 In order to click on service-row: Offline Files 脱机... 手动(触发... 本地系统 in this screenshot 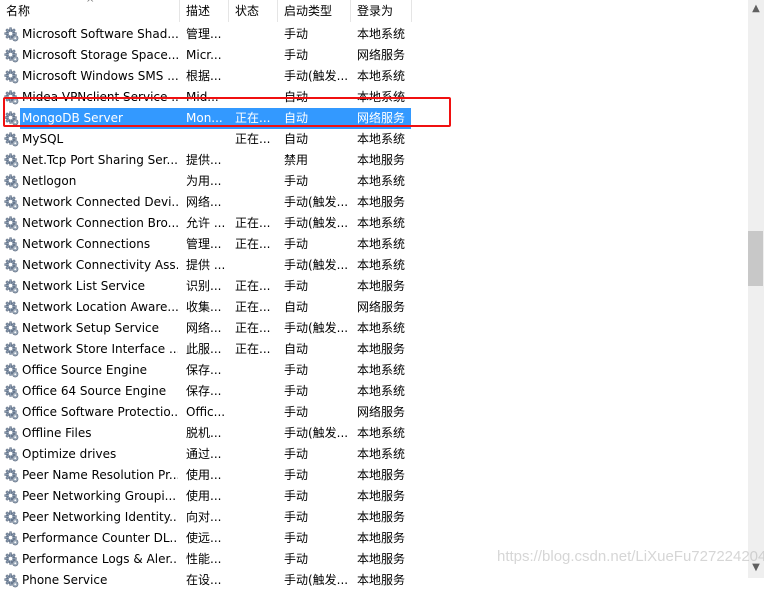, I will do `click(206, 433)`.